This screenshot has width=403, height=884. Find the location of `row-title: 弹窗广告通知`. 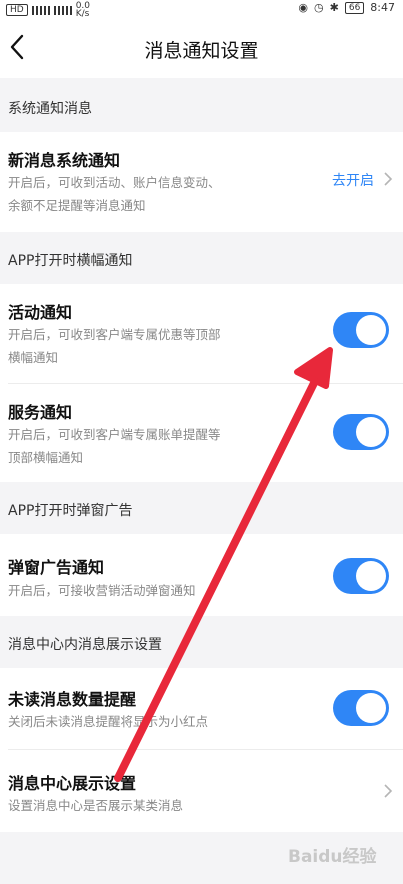

row-title: 弹窗广告通知 is located at coordinates (56, 567).